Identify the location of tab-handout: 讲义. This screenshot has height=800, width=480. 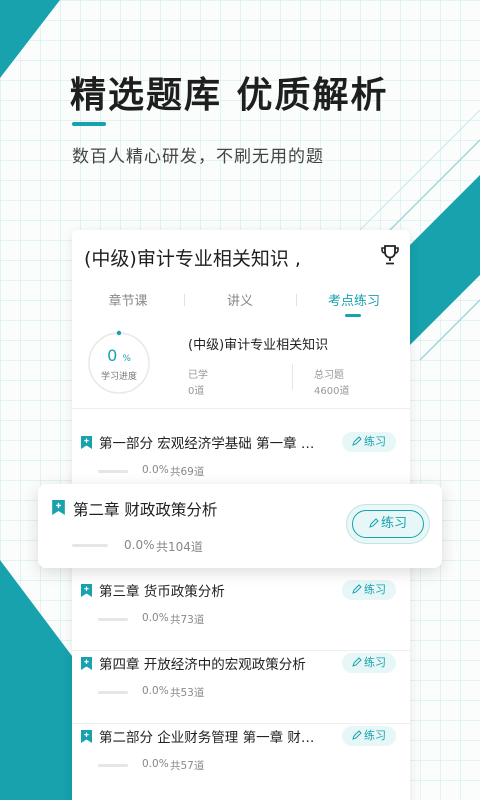
(240, 299).